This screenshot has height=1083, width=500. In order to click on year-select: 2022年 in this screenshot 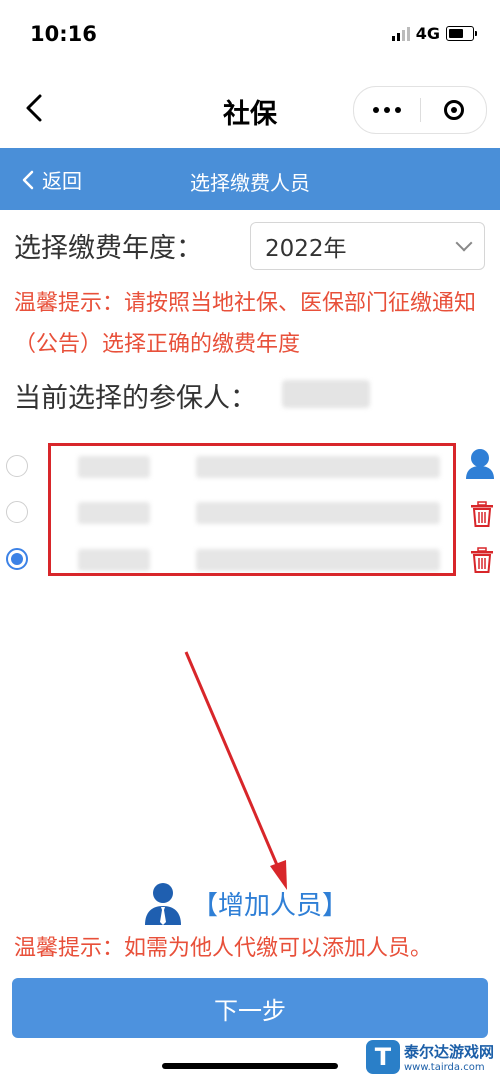, I will do `click(367, 246)`.